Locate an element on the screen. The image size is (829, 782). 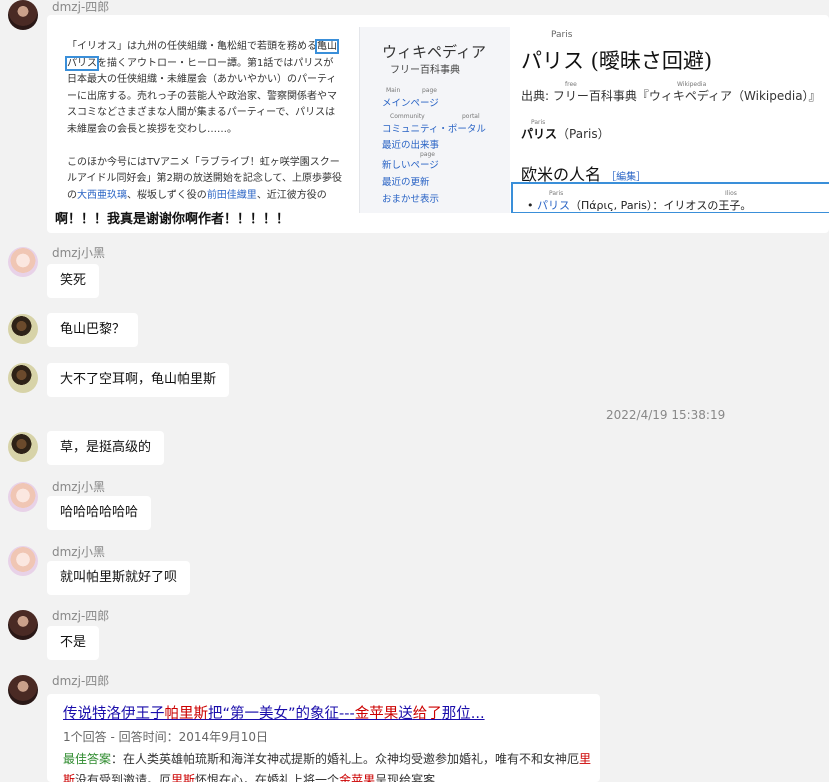
nav-link: コミュニティ・ポータル is located at coordinates (434, 129).